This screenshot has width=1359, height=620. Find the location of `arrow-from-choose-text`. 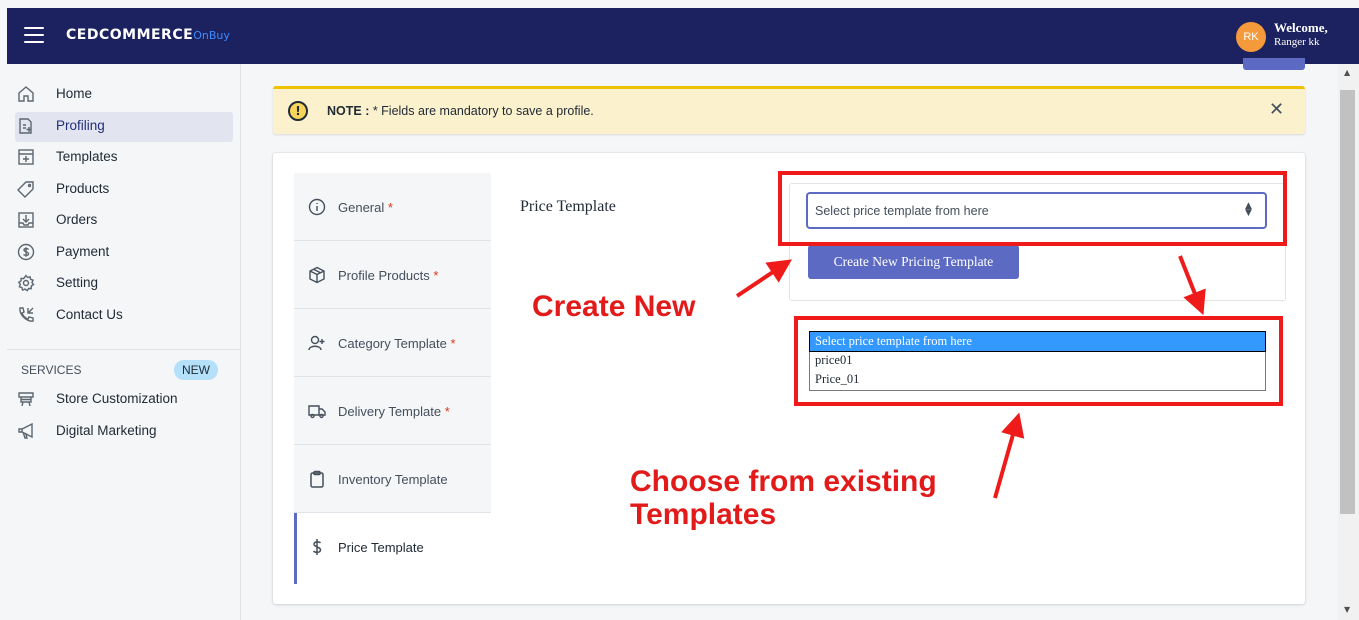

arrow-from-choose-text is located at coordinates (1009, 455).